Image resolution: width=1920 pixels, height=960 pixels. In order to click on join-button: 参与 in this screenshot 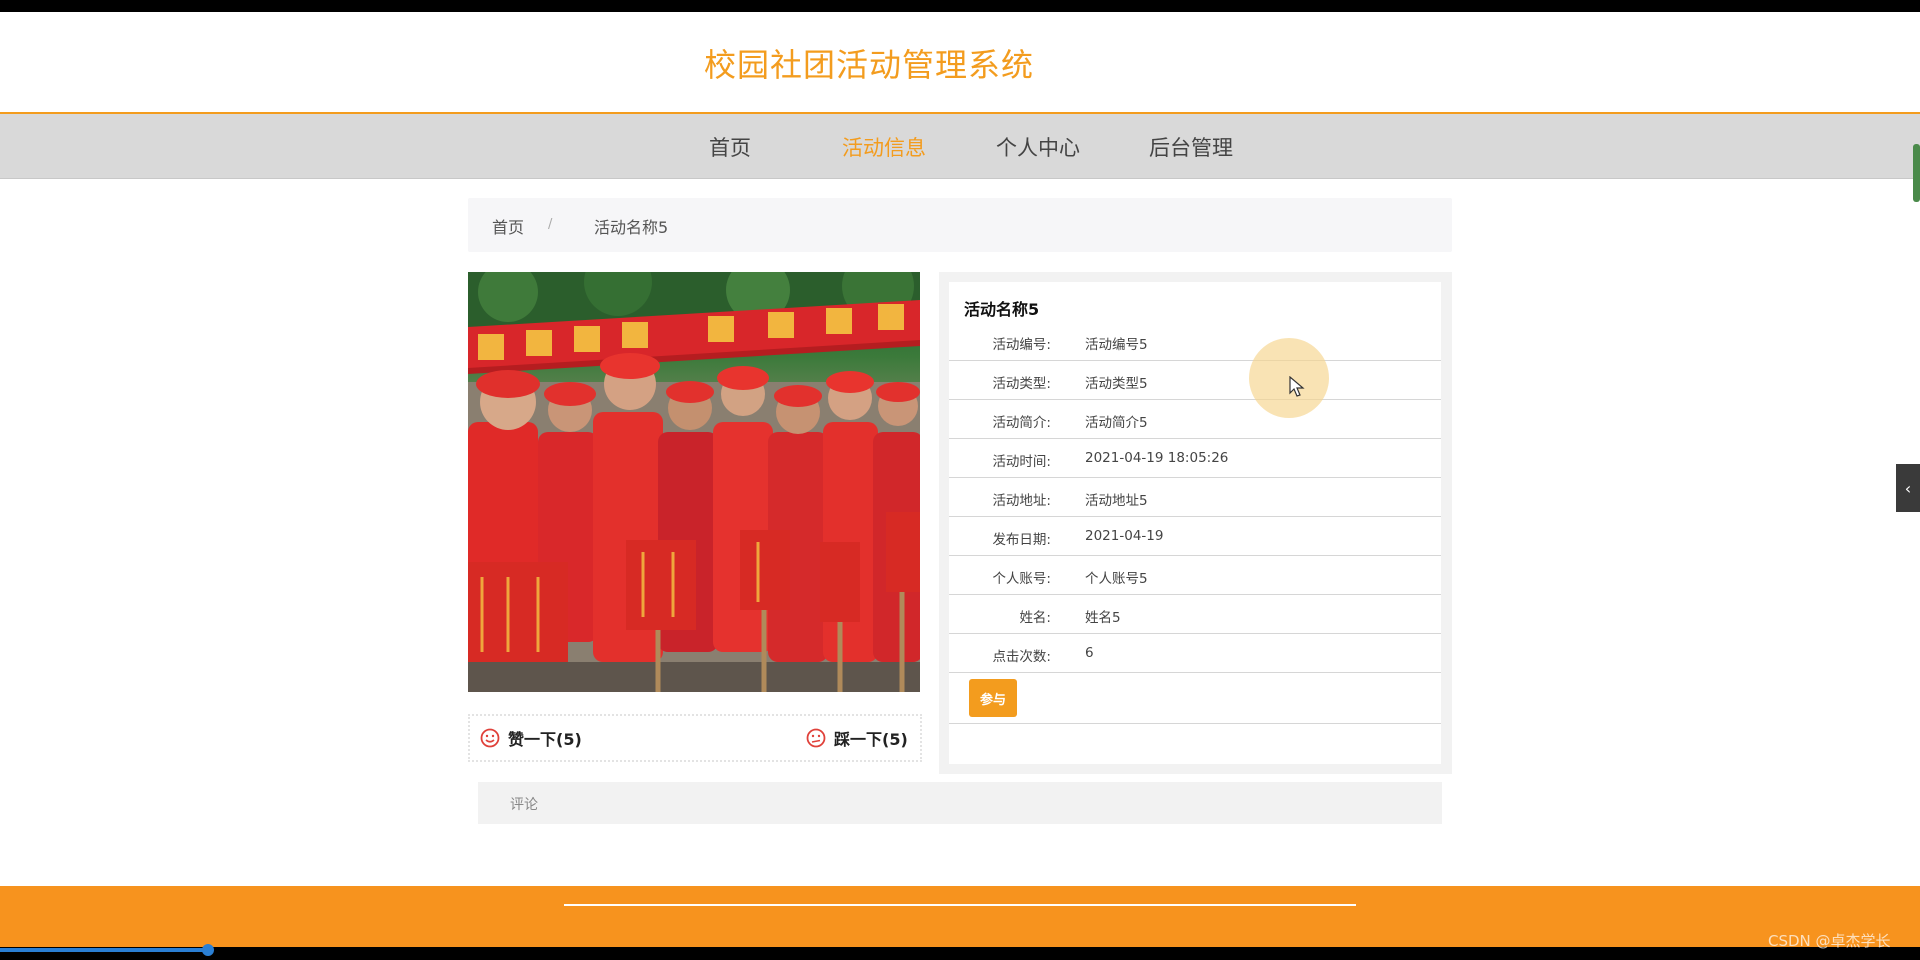, I will do `click(993, 698)`.